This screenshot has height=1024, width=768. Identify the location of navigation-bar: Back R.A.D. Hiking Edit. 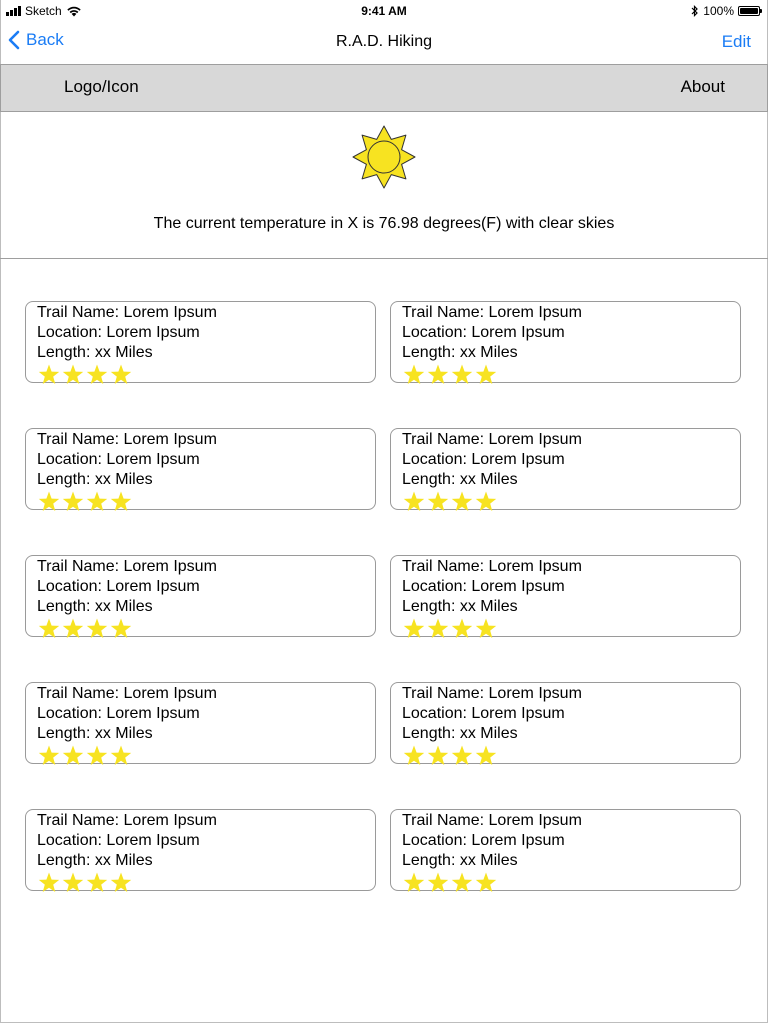
(384, 43).